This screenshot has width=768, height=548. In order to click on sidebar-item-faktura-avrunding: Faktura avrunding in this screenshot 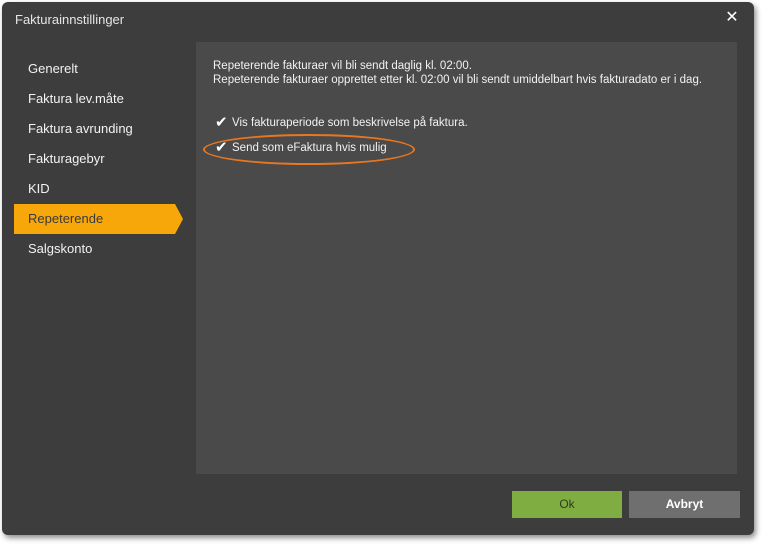, I will do `click(99, 129)`.